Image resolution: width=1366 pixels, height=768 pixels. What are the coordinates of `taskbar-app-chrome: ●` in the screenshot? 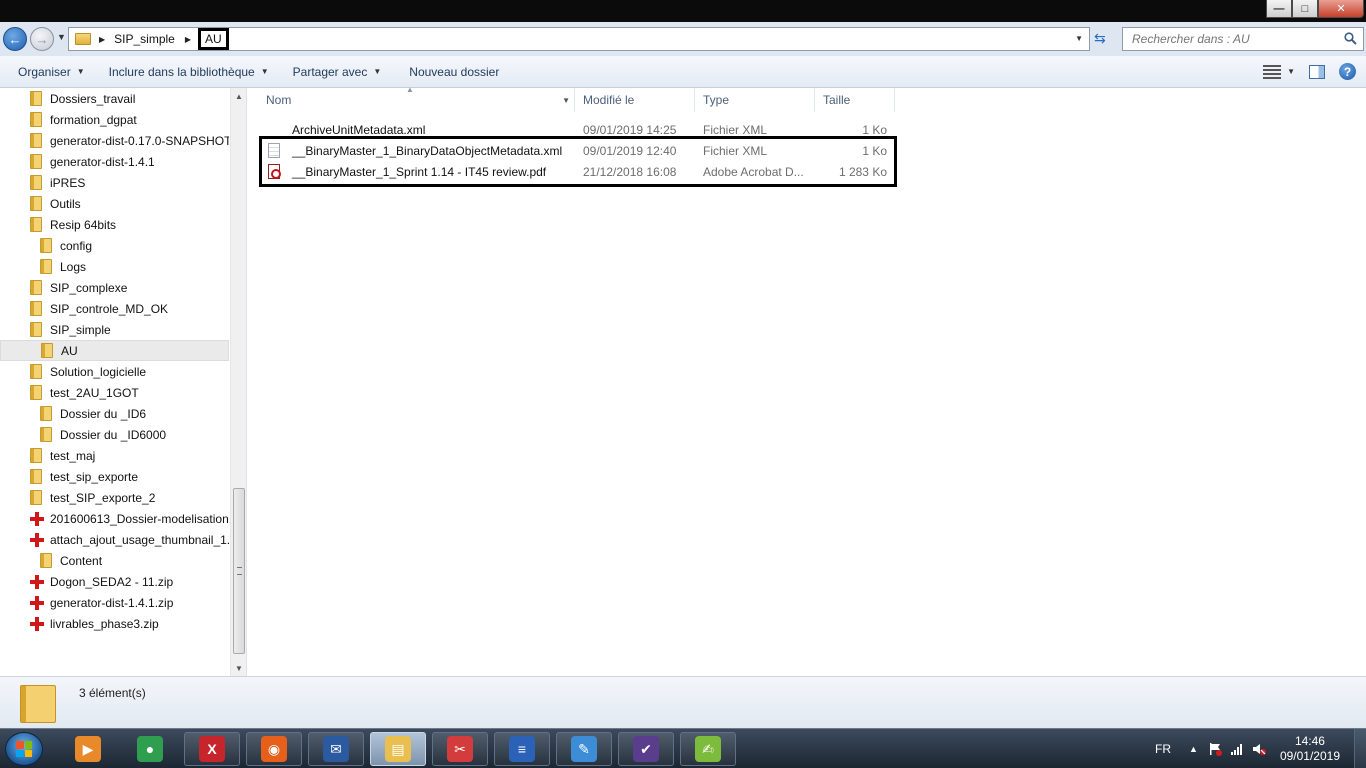 It's located at (150, 749).